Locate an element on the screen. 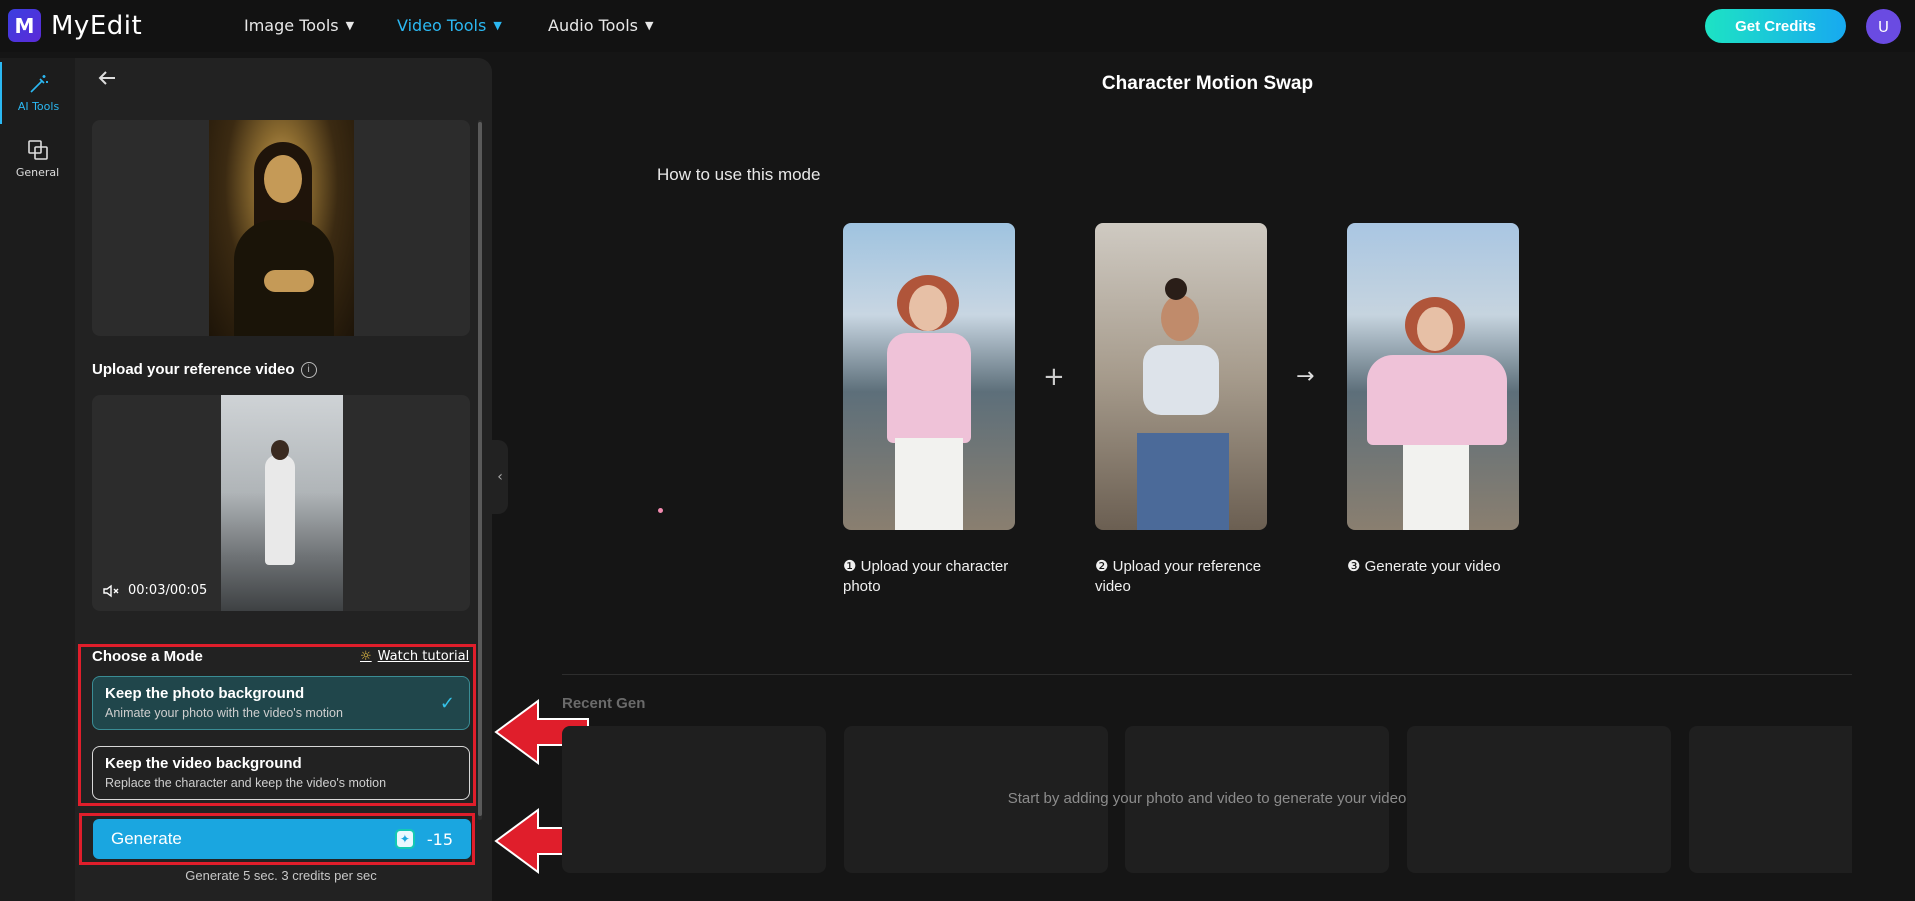 This screenshot has width=1915, height=901. plus-icon: + is located at coordinates (1054, 377).